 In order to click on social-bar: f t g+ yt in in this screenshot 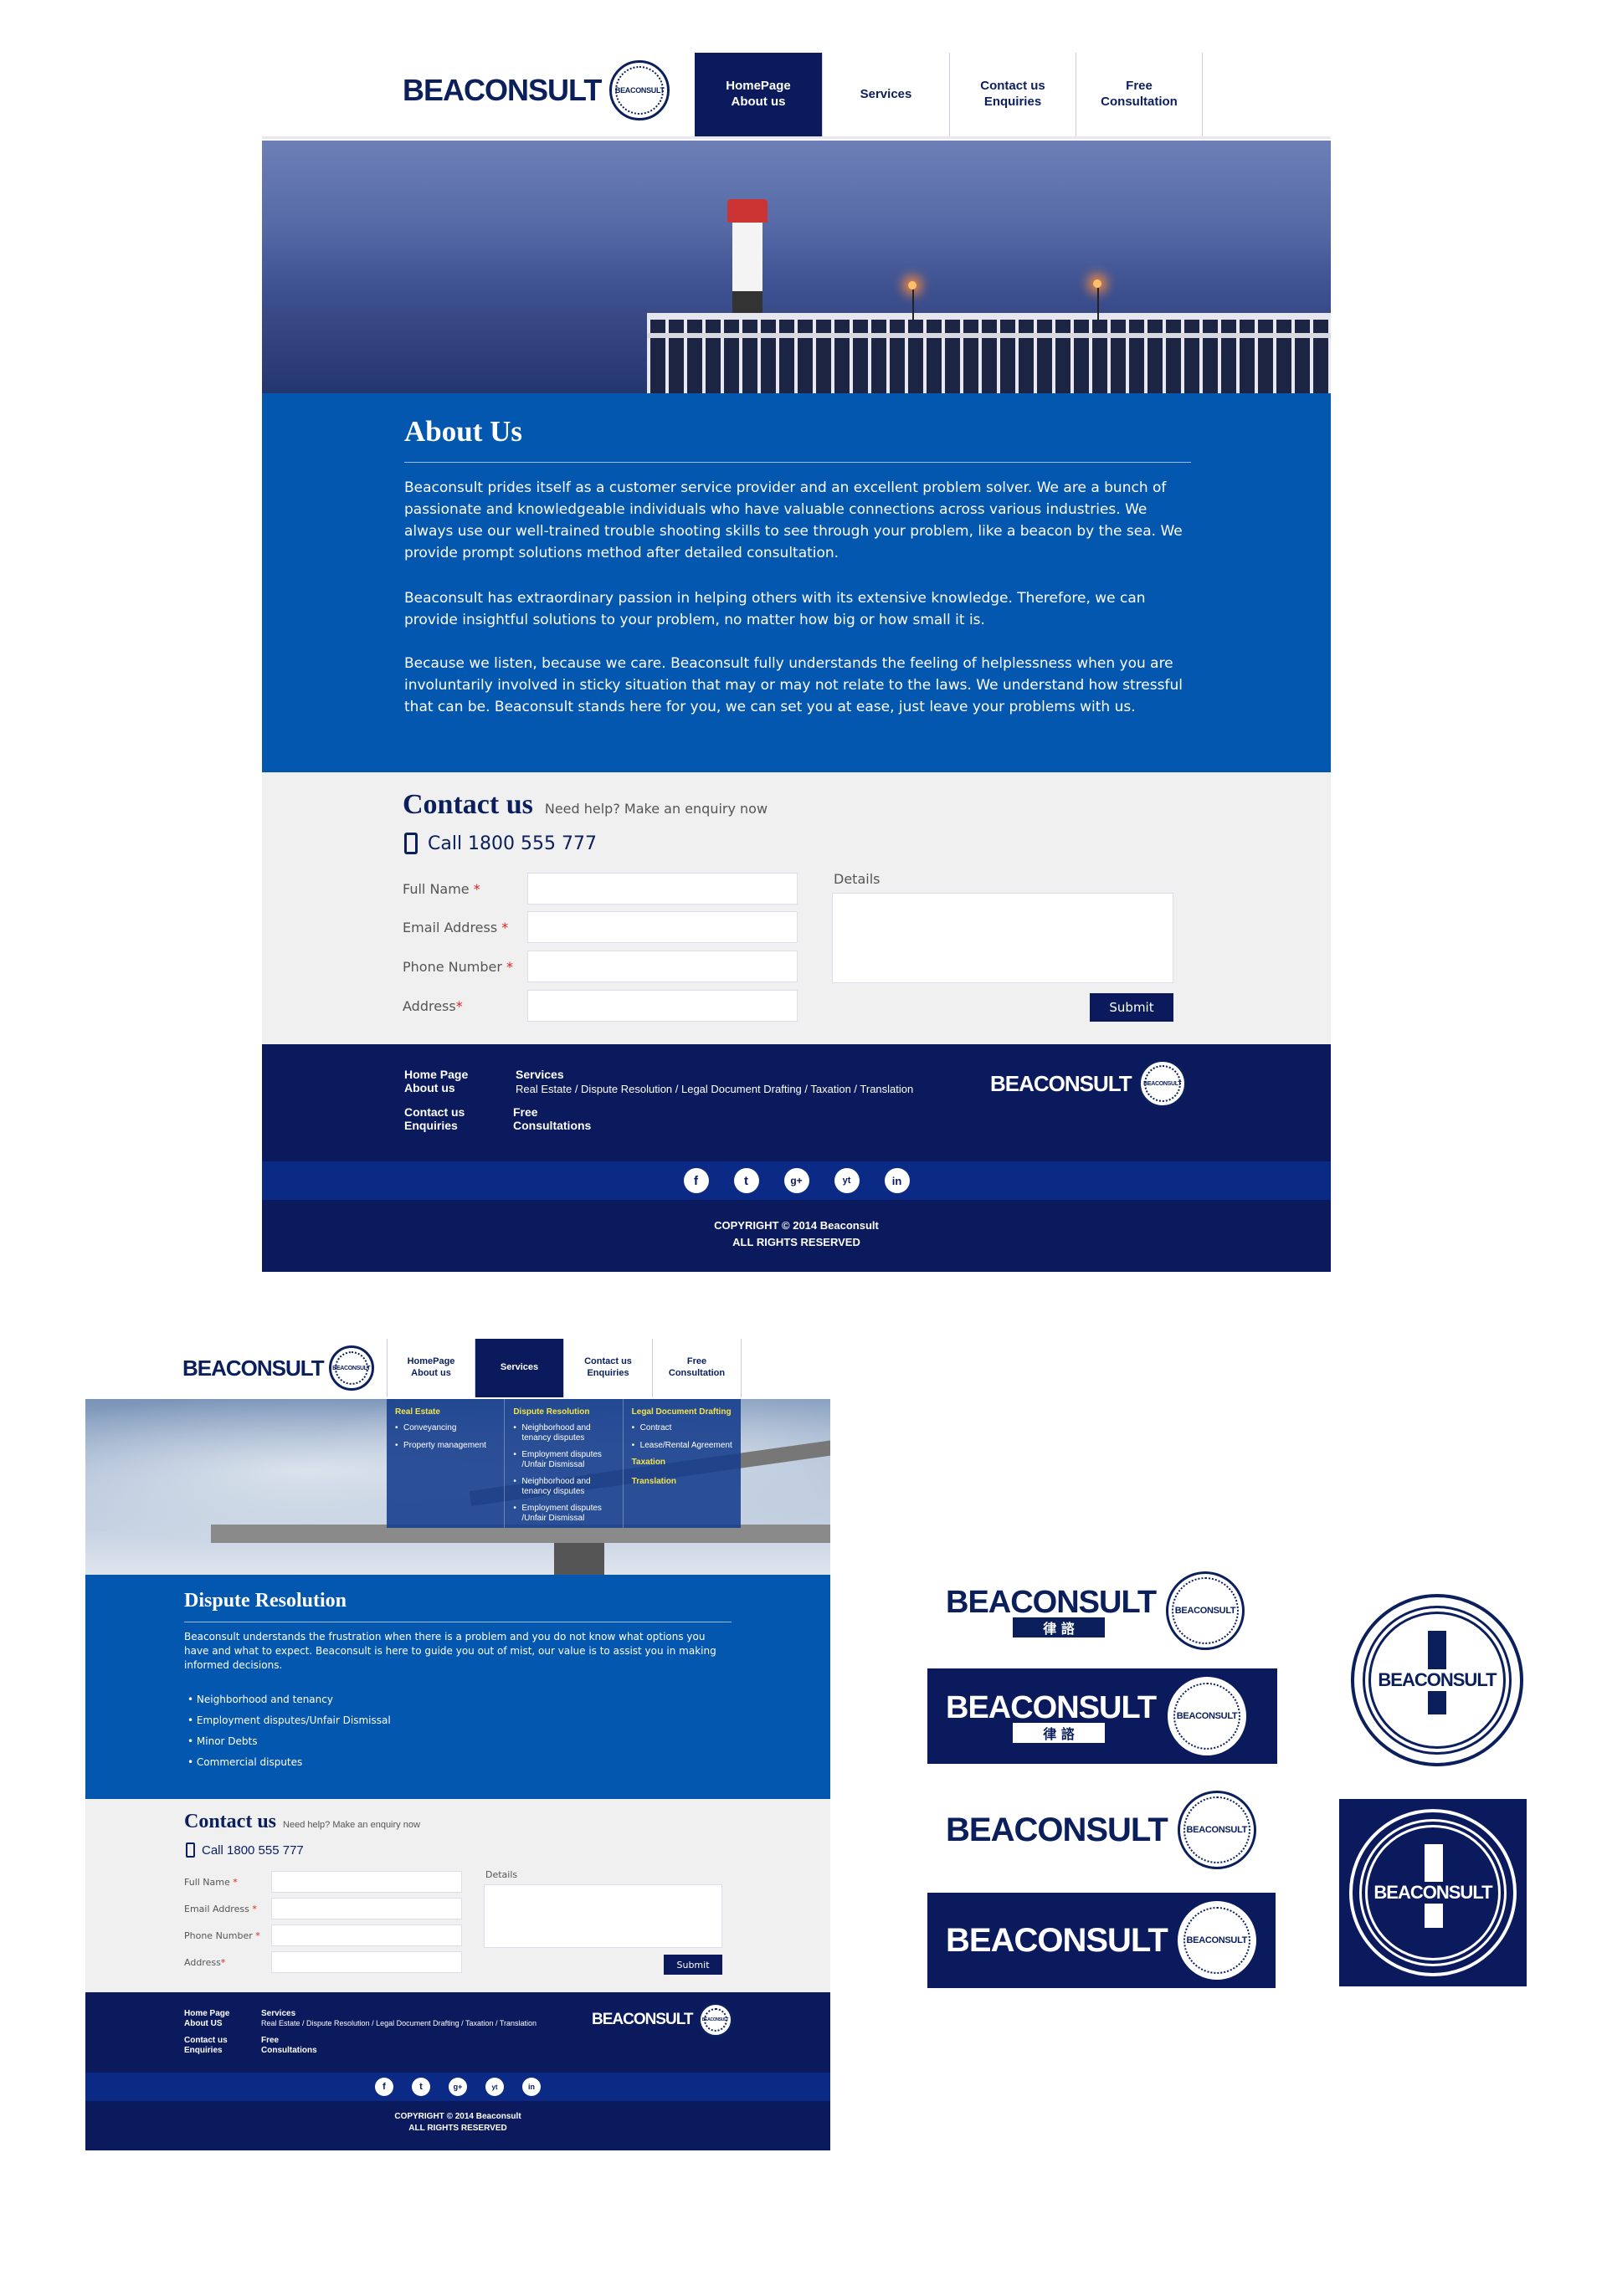, I will do `click(796, 1180)`.